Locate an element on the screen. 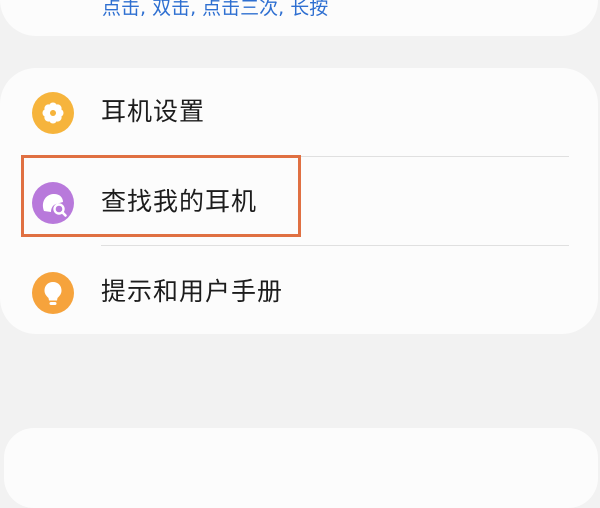 Image resolution: width=600 pixels, height=508 pixels. highlight-box is located at coordinates (161, 196).